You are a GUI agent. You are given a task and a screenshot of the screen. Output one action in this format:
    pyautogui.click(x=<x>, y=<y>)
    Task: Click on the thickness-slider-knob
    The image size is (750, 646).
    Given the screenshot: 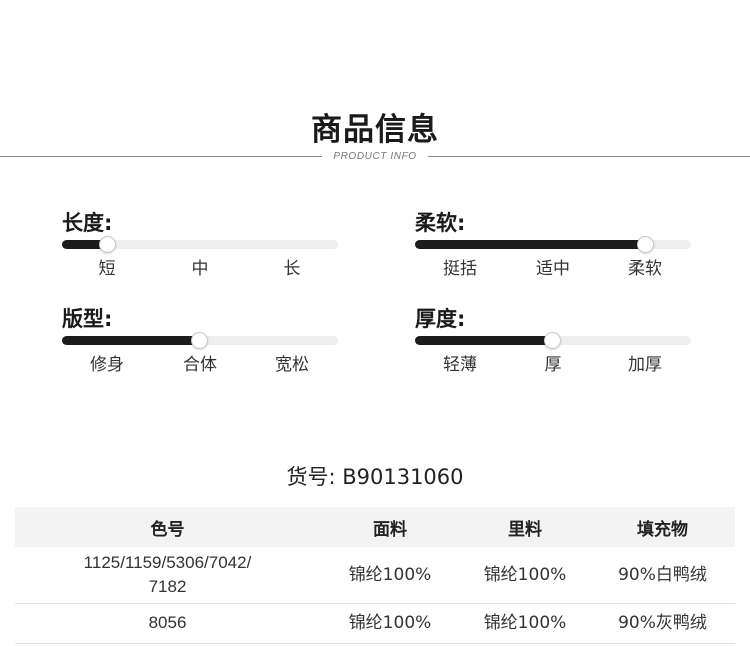 What is the action you would take?
    pyautogui.click(x=552, y=340)
    